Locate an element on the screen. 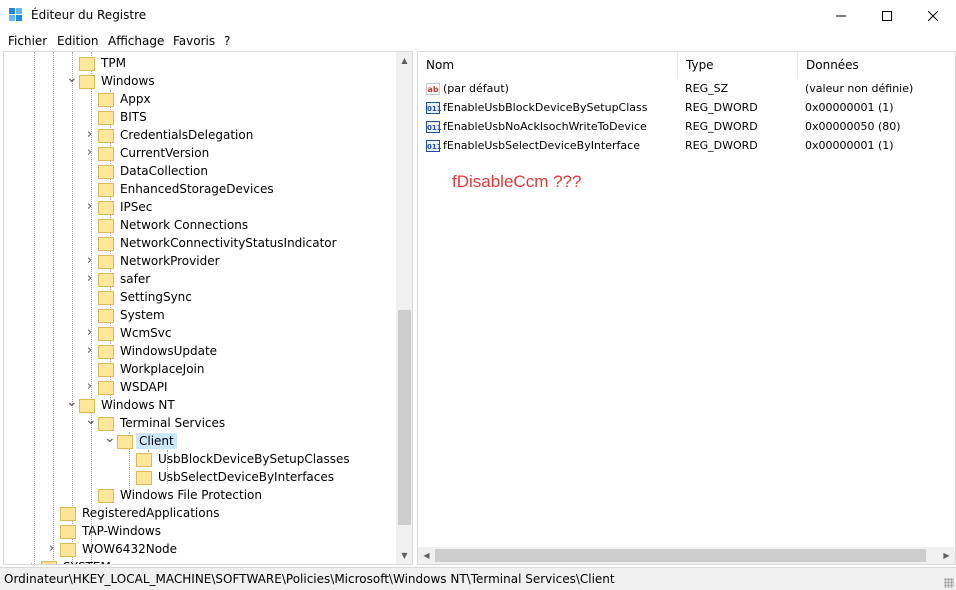 The width and height of the screenshot is (956, 590). tree-item-label: safer is located at coordinates (135, 279).